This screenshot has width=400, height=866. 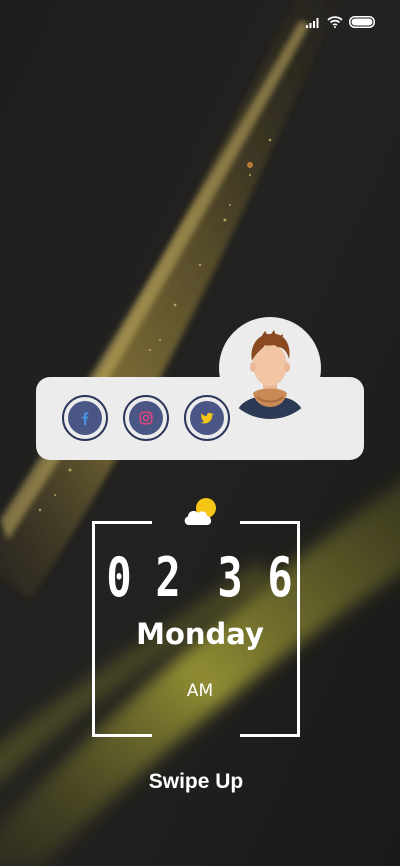 I want to click on twitter-icon, so click(x=207, y=417).